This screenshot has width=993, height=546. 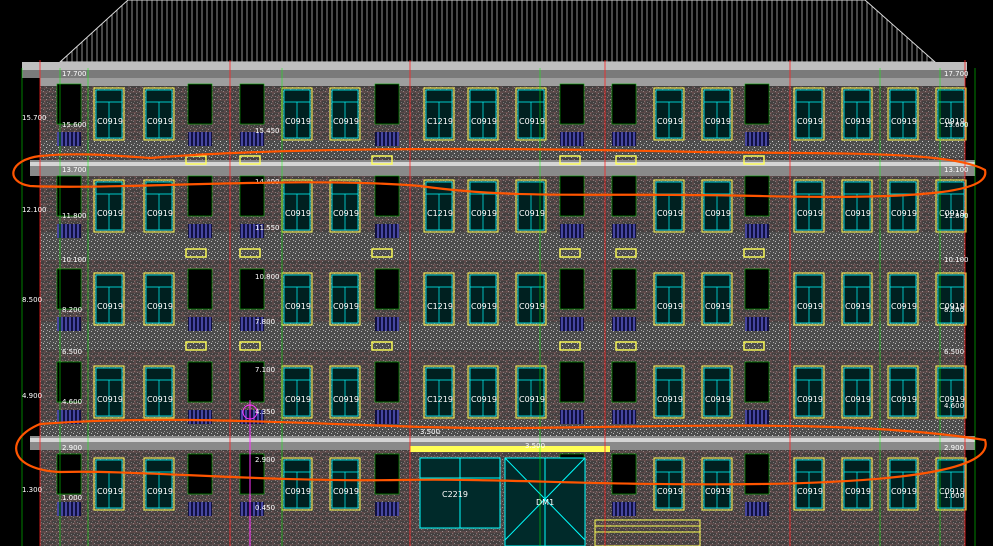 I want to click on mid-elev-label: 7.800, so click(x=265, y=322).